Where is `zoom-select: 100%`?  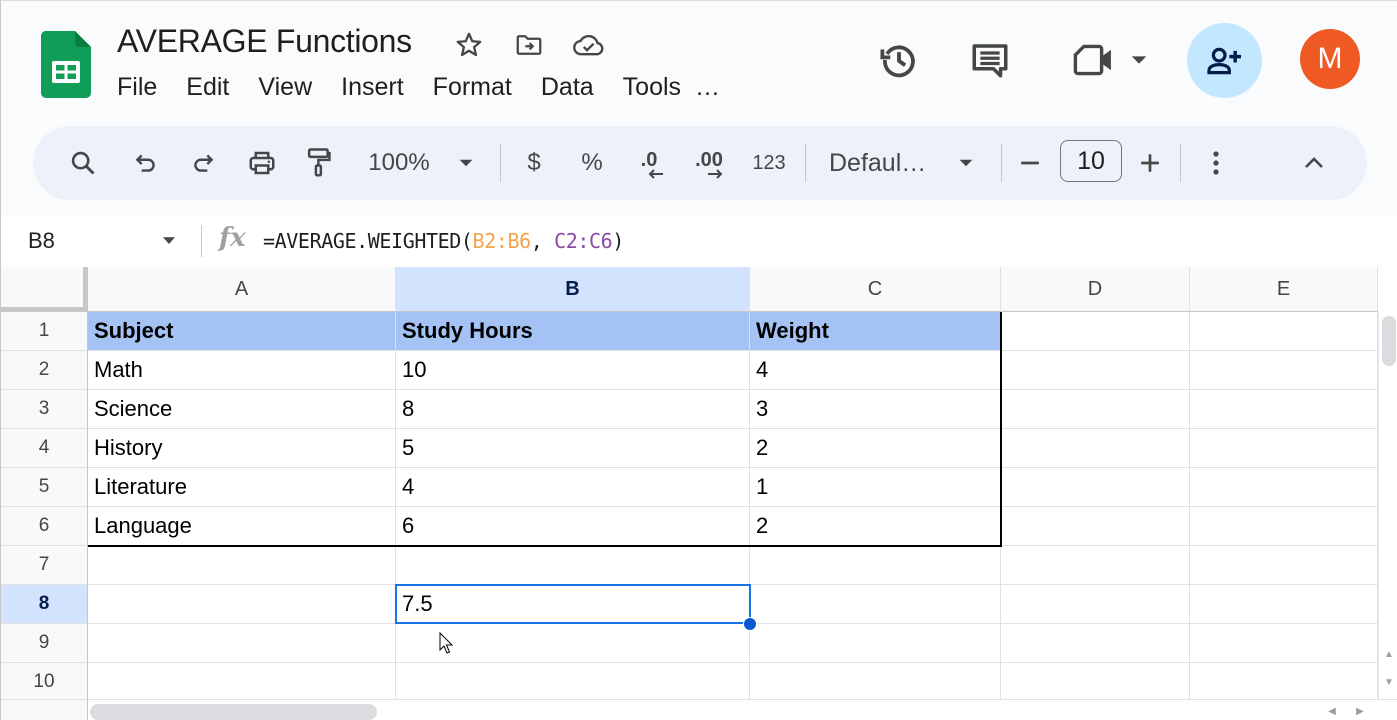 zoom-select: 100% is located at coordinates (399, 163).